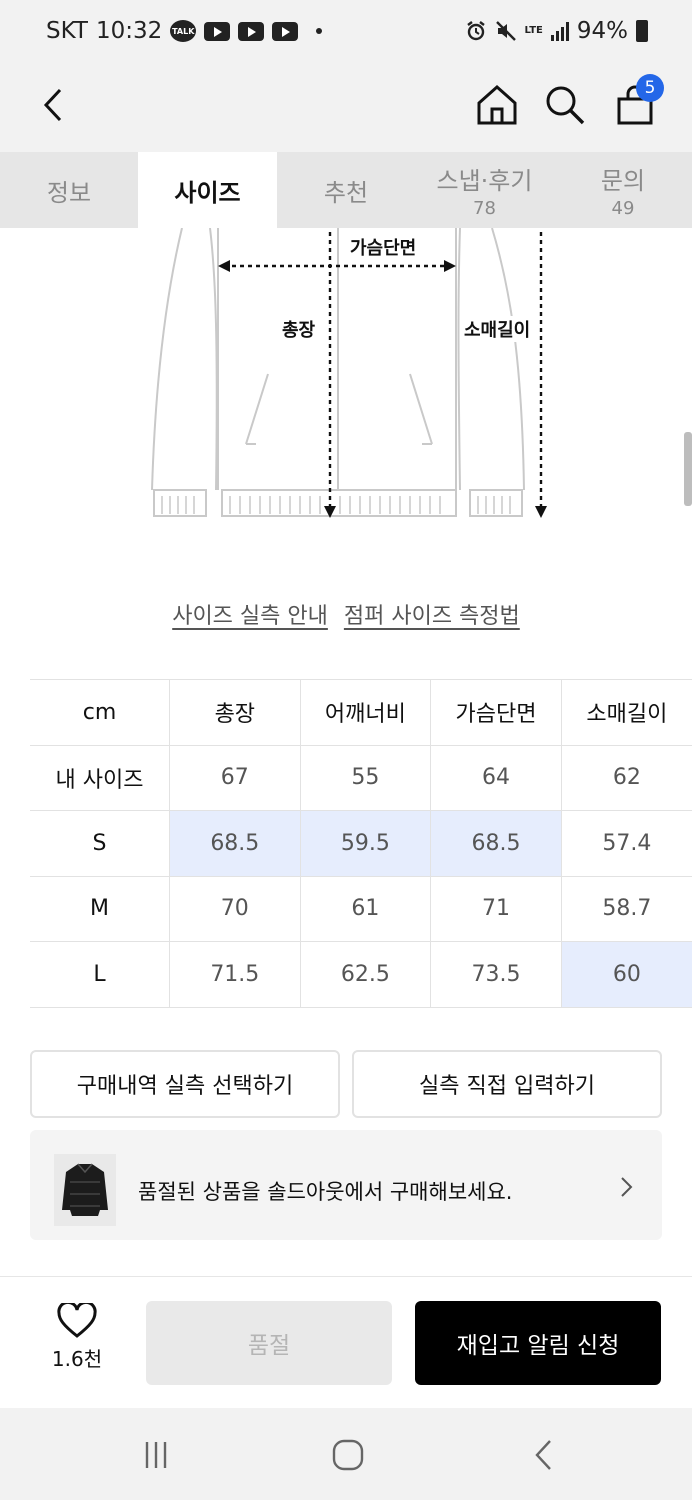  I want to click on tab-label: 스냅·후기, so click(484, 181).